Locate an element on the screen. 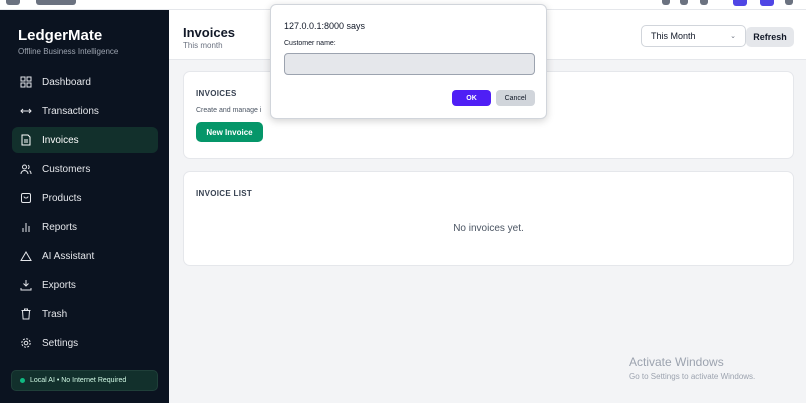 This screenshot has width=806, height=403. page-title: Invoices is located at coordinates (209, 32).